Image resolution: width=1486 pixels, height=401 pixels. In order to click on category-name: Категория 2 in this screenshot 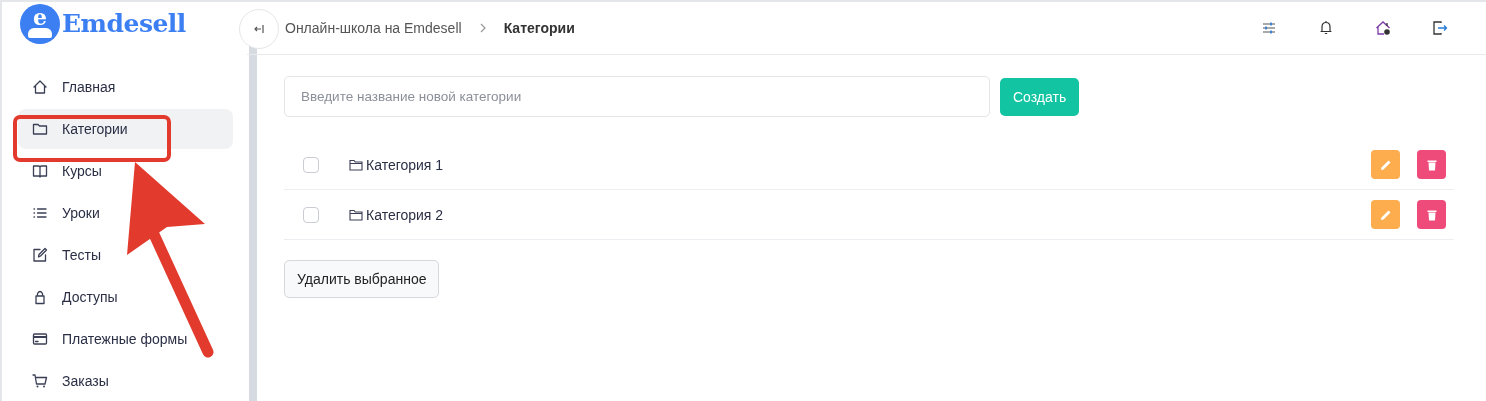, I will do `click(405, 214)`.